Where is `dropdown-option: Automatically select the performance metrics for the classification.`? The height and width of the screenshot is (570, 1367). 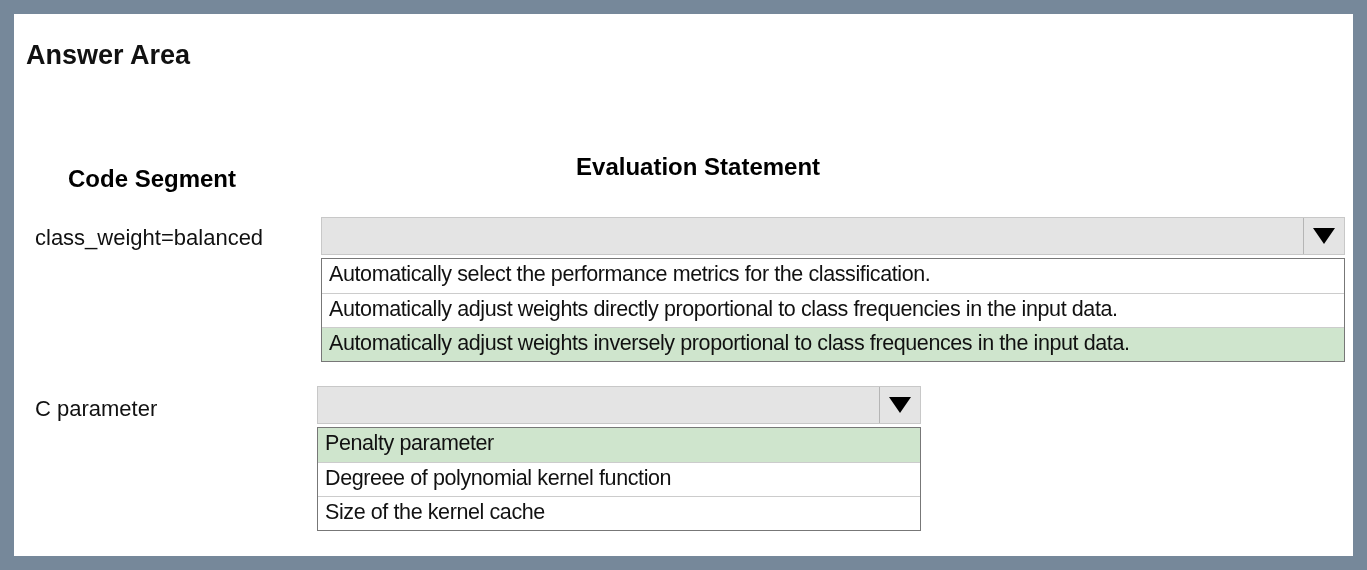
dropdown-option: Automatically select the performance metrics for the classification. is located at coordinates (833, 276).